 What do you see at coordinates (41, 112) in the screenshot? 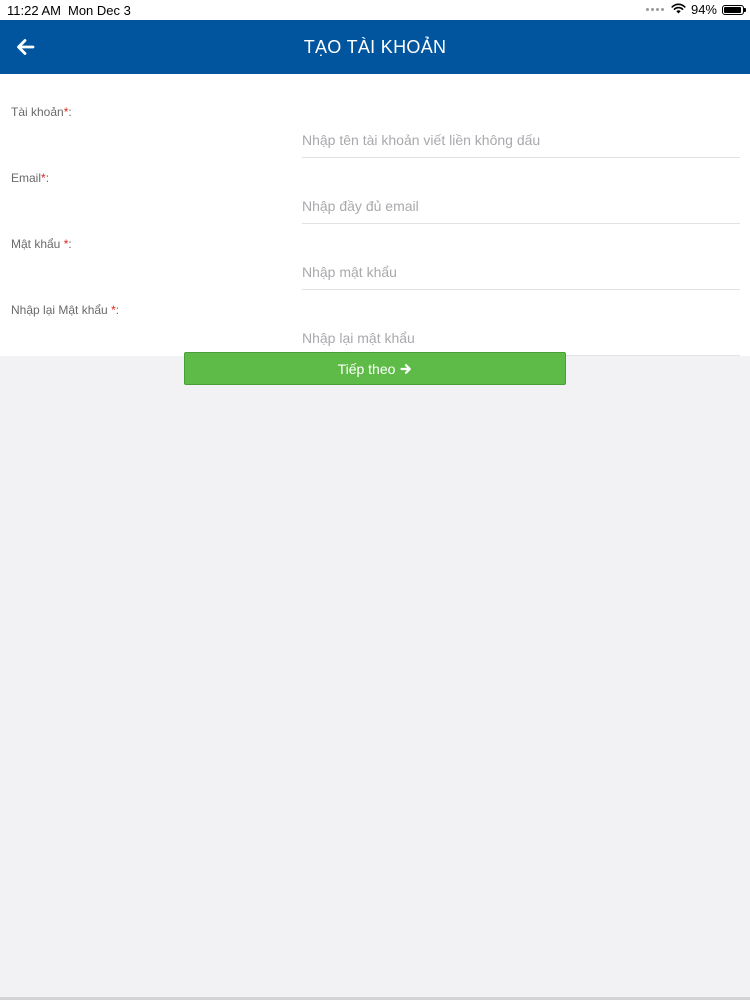
I see `account-label: Tài khoản*:` at bounding box center [41, 112].